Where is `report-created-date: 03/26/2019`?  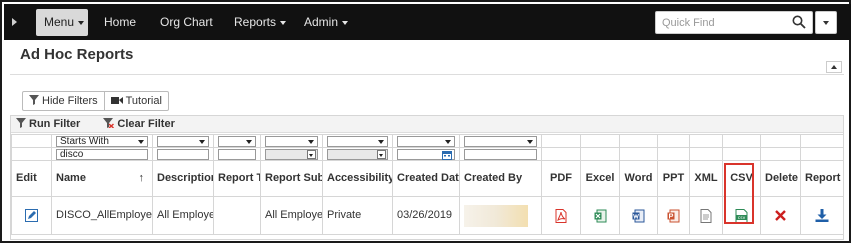 report-created-date: 03/26/2019 is located at coordinates (426, 215).